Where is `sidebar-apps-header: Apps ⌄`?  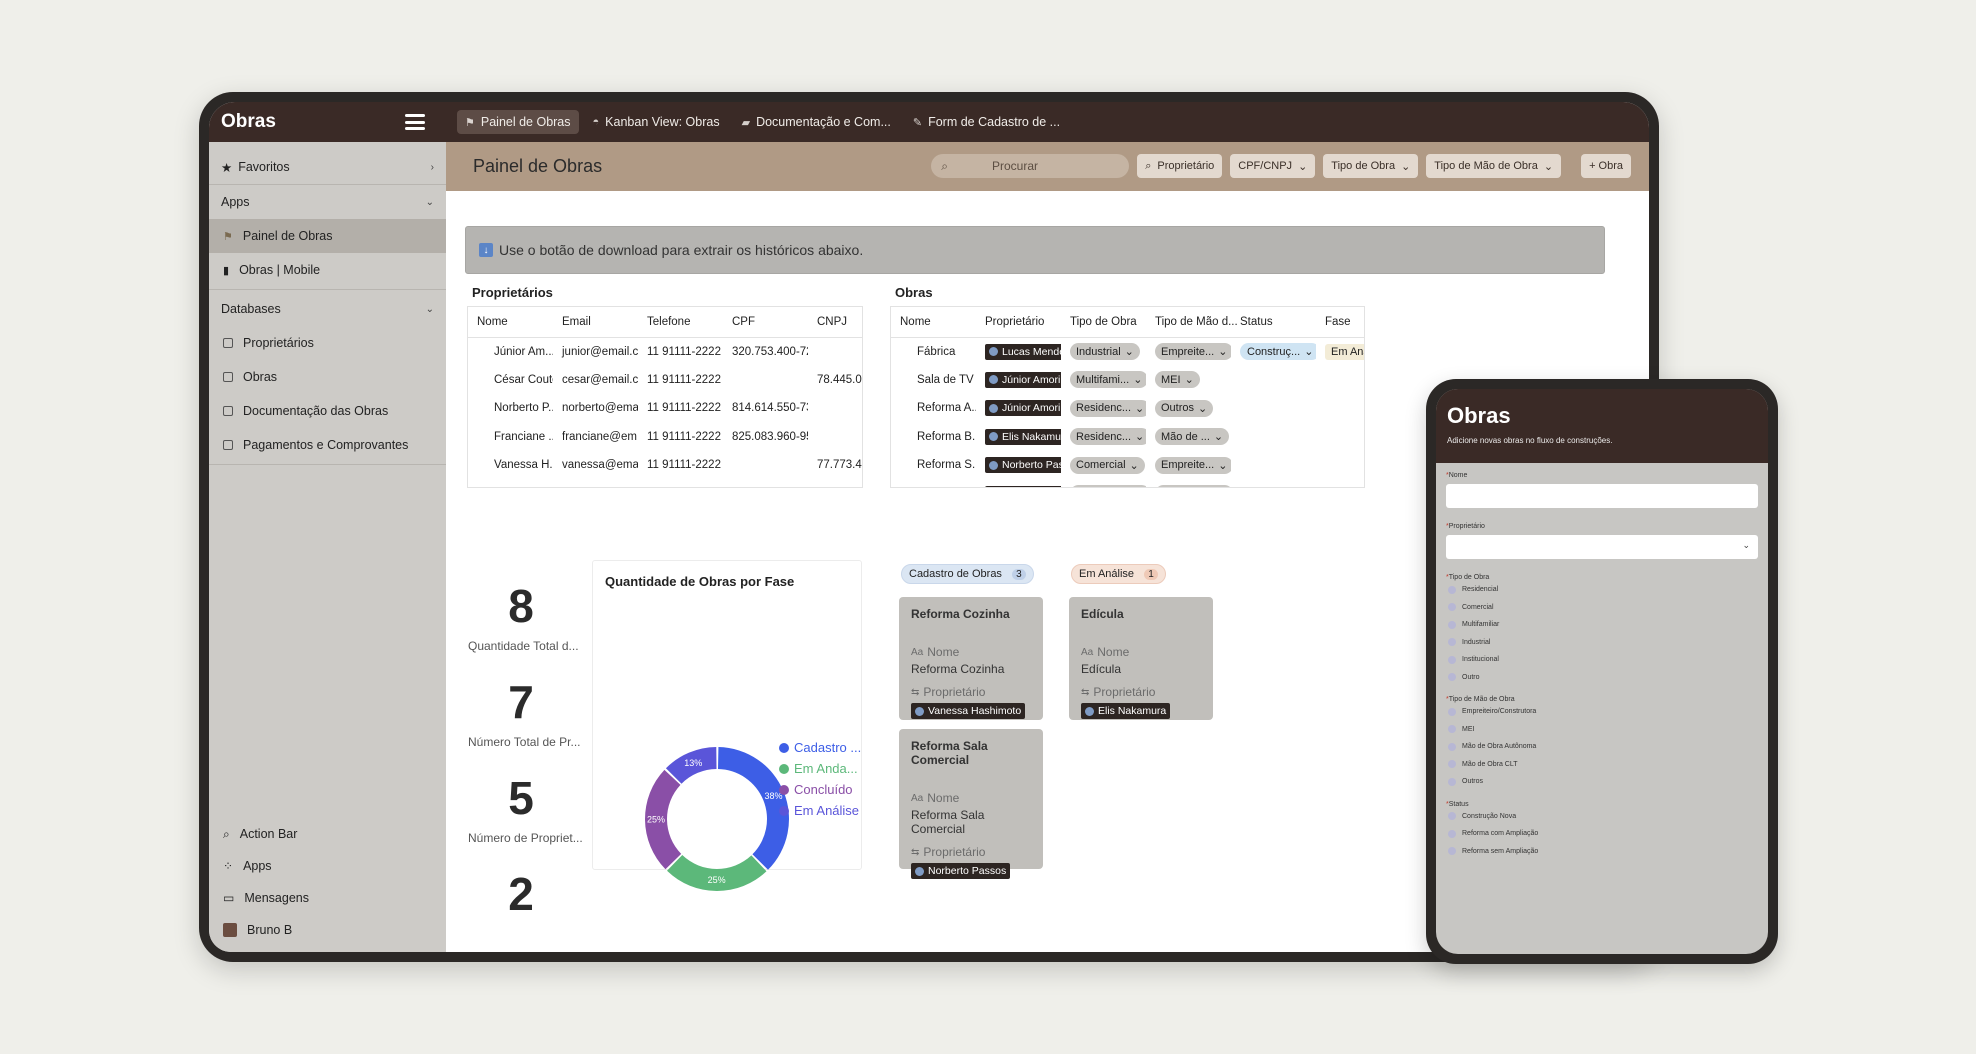 sidebar-apps-header: Apps ⌄ is located at coordinates (327, 202).